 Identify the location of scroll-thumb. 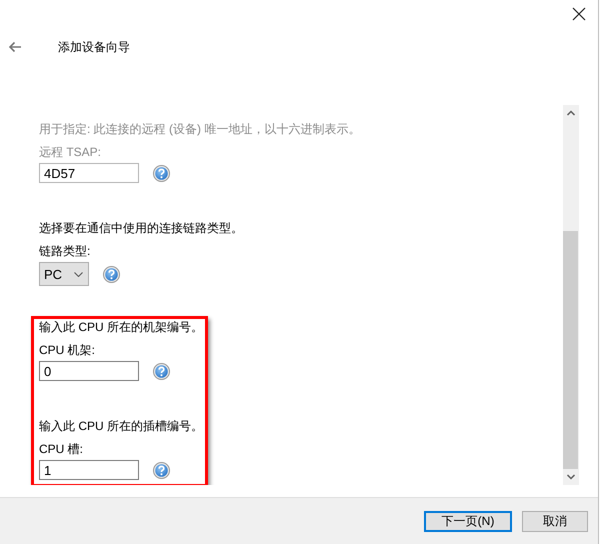
(570, 350).